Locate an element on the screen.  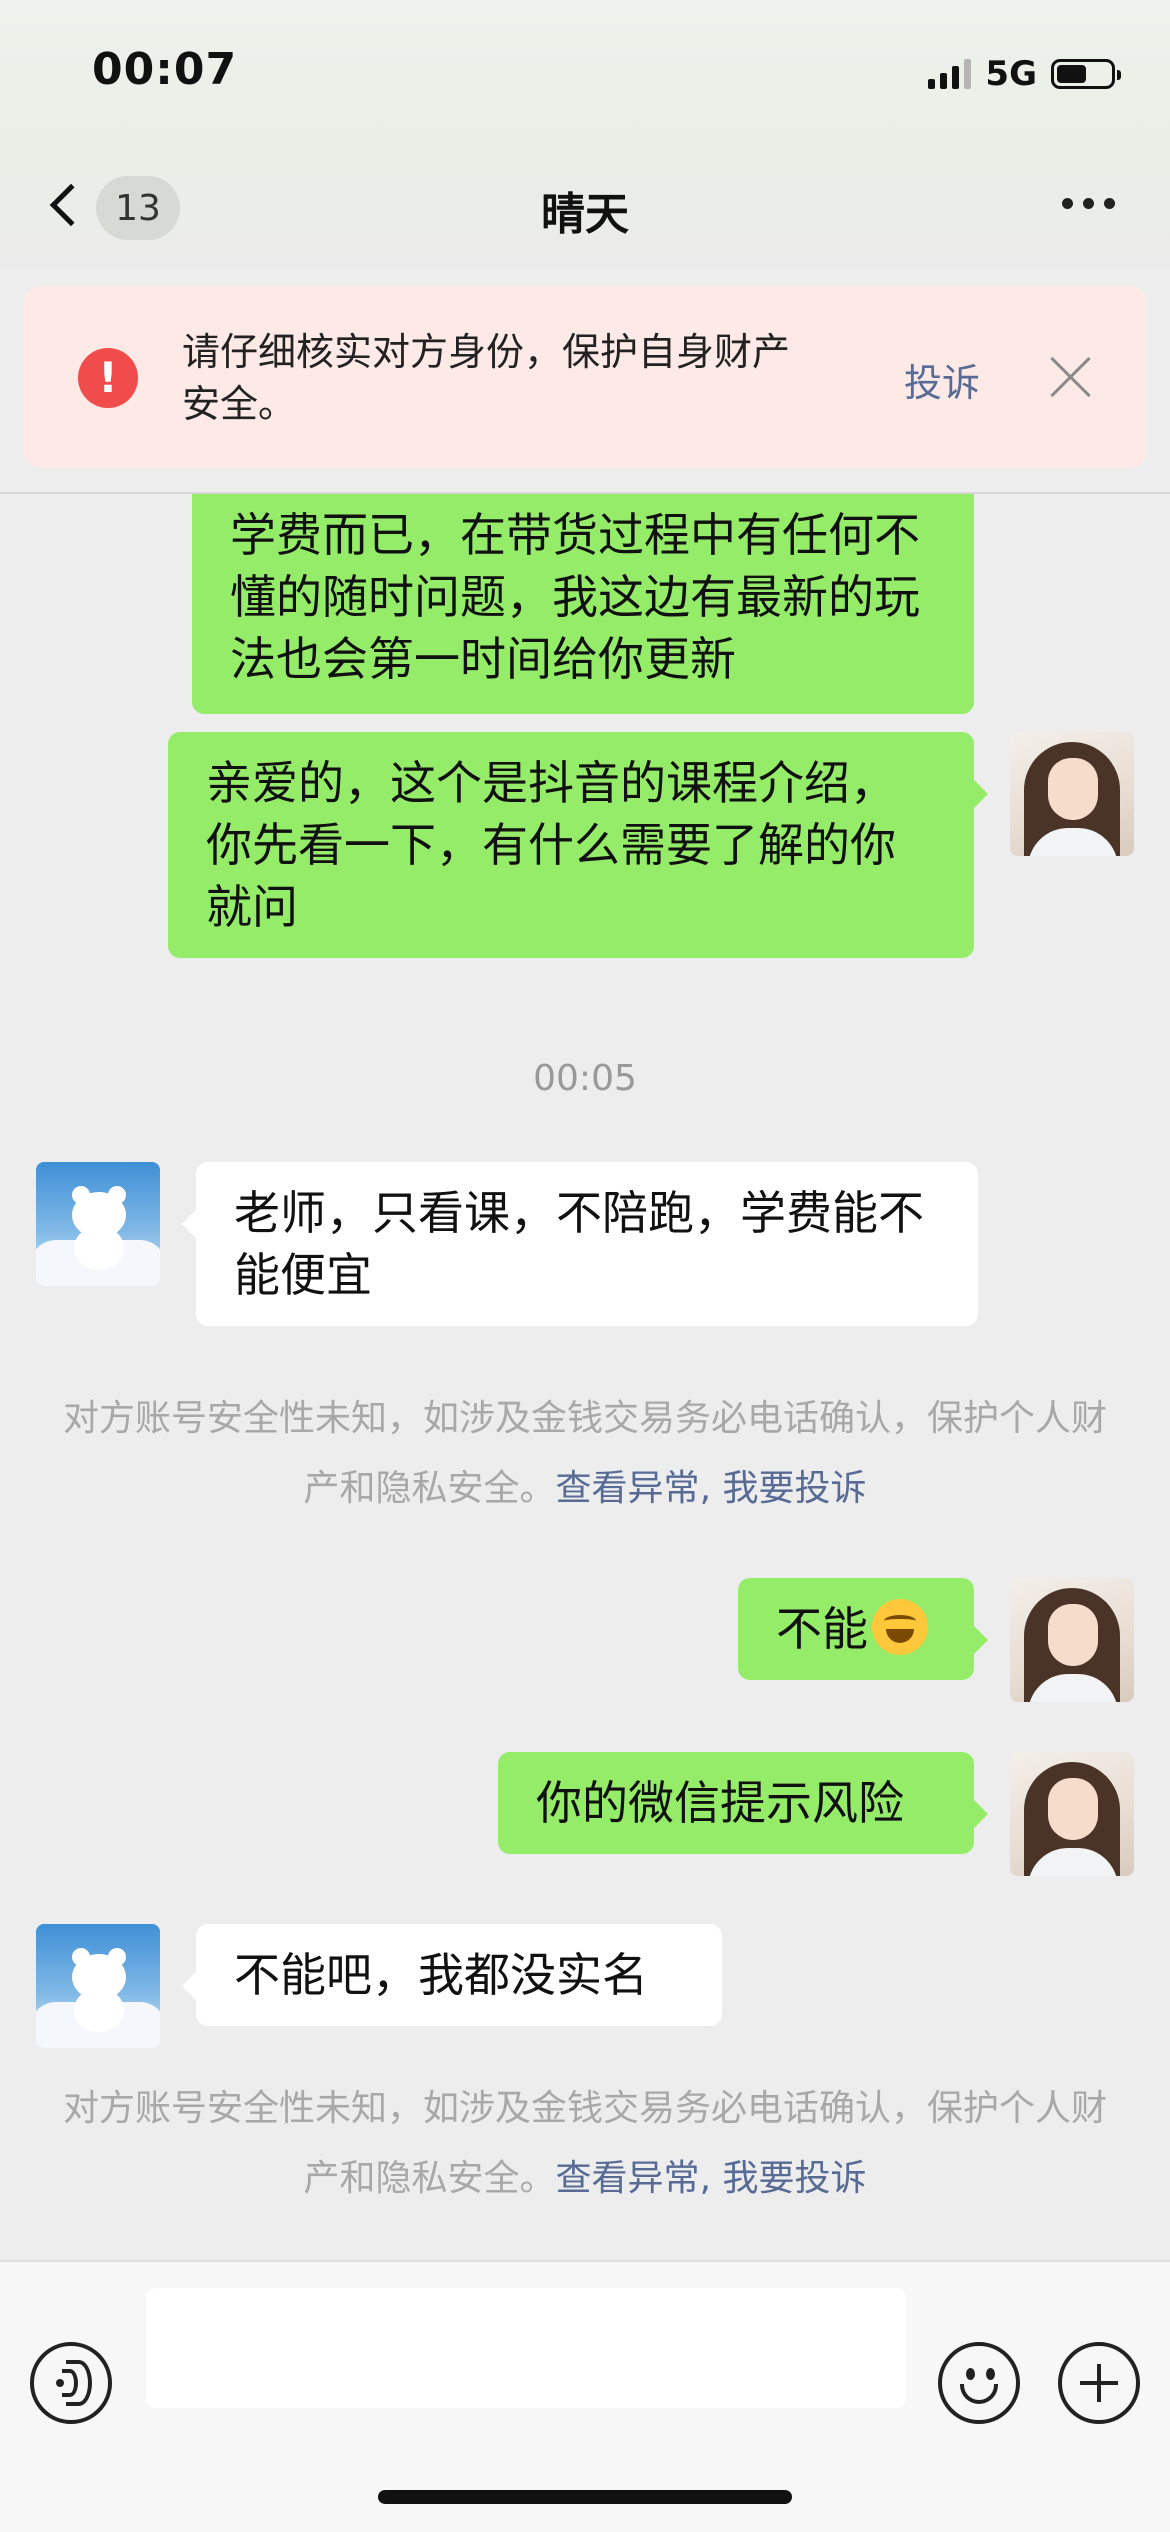
status-bar: 00:07 5G is located at coordinates (585, 75).